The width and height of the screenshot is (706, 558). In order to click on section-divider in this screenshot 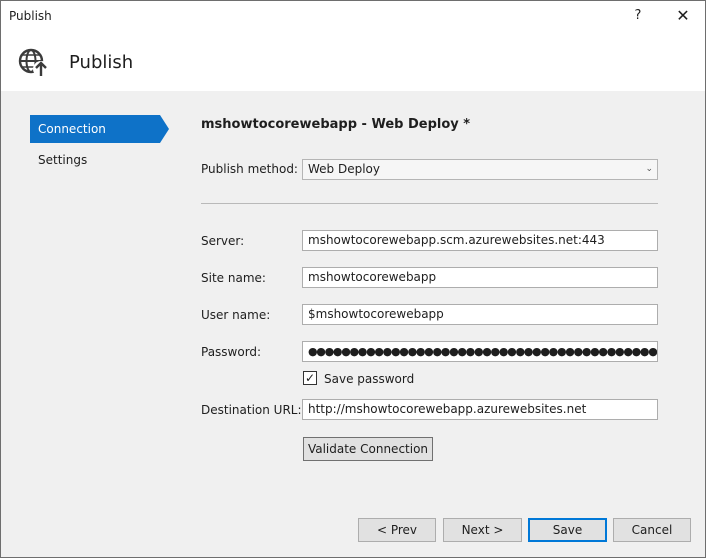, I will do `click(429, 203)`.